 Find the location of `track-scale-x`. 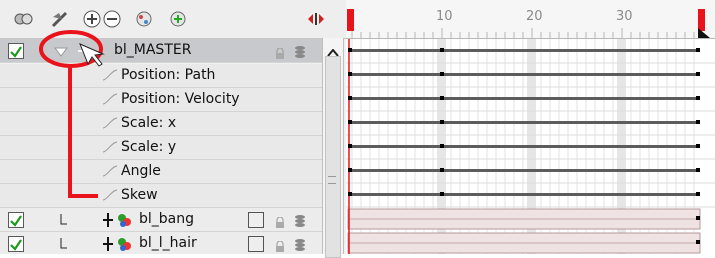

track-scale-x is located at coordinates (530, 123).